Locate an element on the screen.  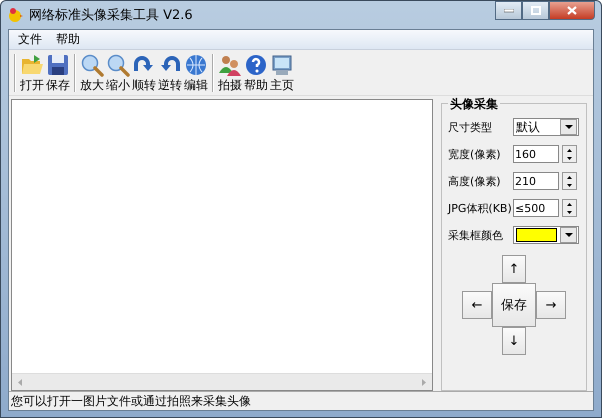
toolbar-button: 主页 is located at coordinates (282, 72).